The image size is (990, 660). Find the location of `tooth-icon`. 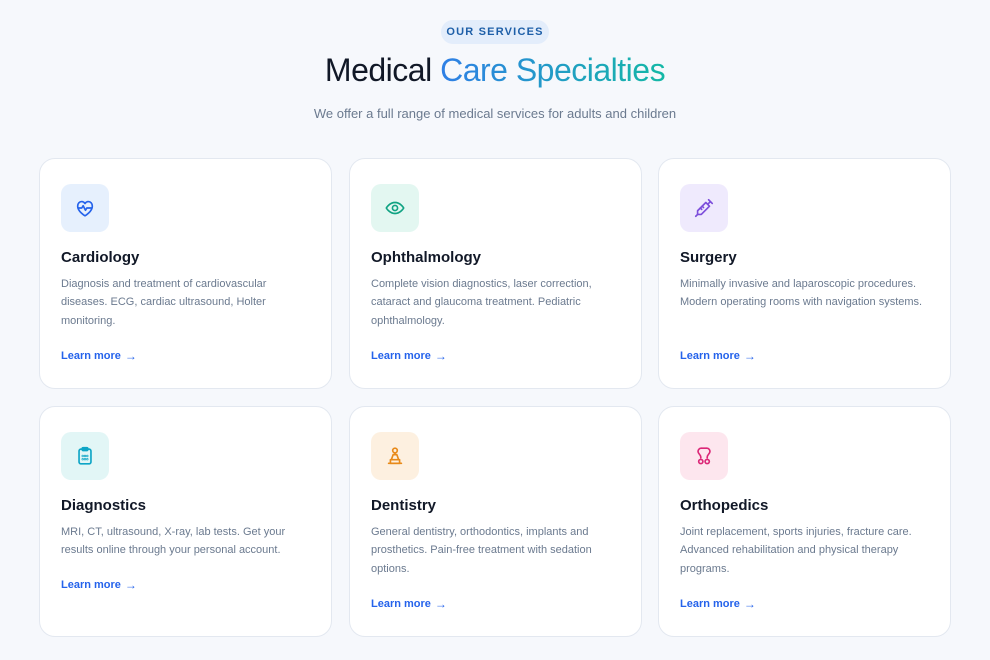

tooth-icon is located at coordinates (395, 456).